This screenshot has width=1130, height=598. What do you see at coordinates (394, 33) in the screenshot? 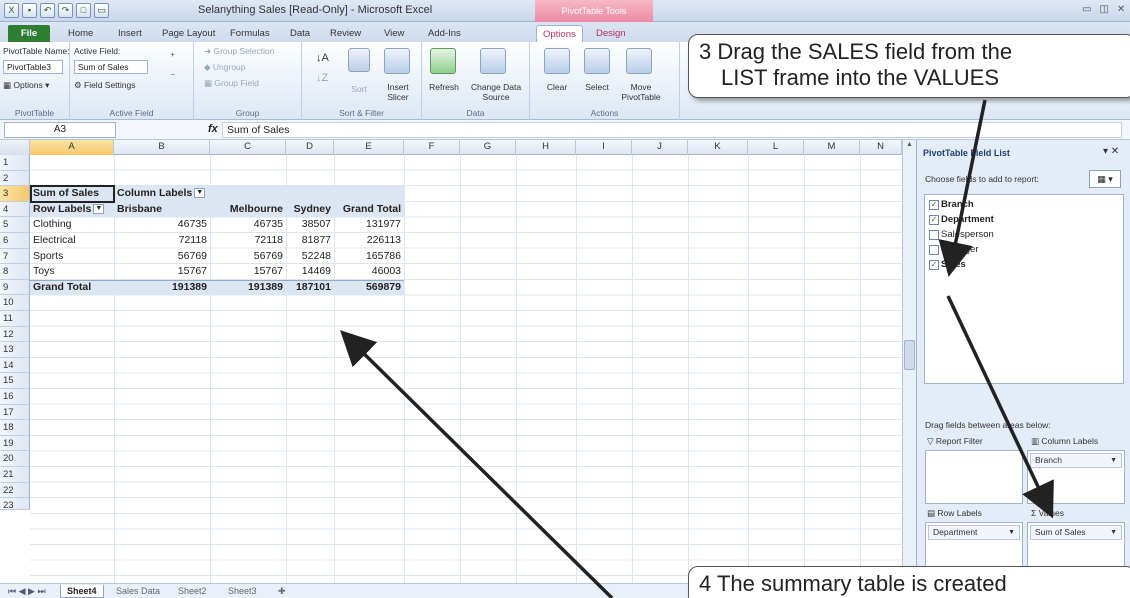
I see `tab-view: View` at bounding box center [394, 33].